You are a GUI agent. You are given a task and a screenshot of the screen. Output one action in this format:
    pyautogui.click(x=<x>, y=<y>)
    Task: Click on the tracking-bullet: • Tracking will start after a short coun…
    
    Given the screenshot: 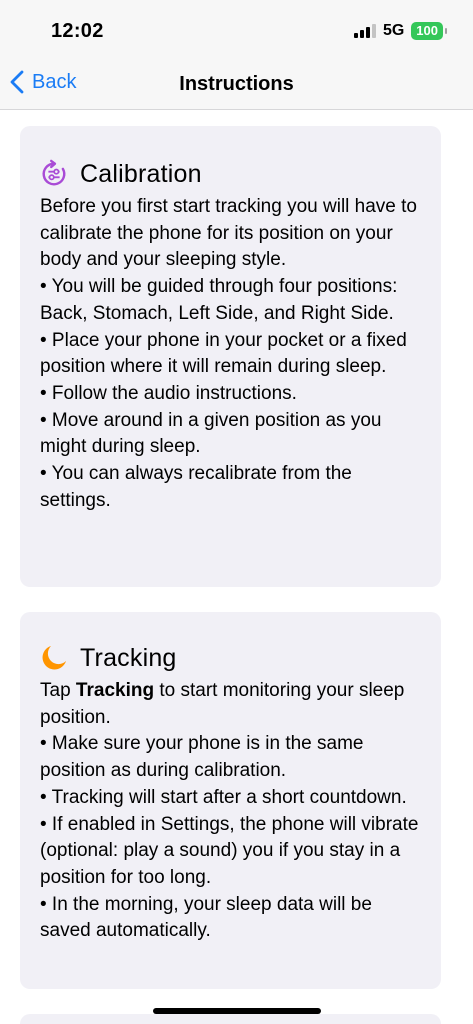 What is the action you would take?
    pyautogui.click(x=223, y=797)
    